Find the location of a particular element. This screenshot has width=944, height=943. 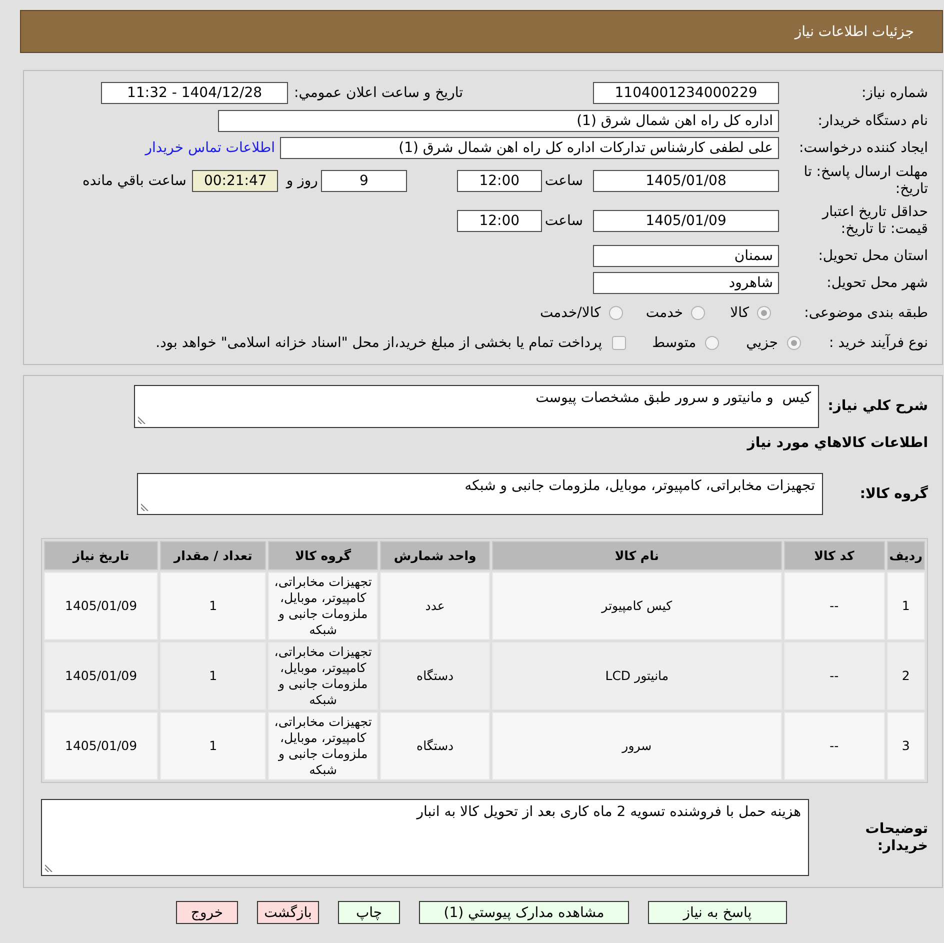

field-label: توضیحات خریدار: is located at coordinates (896, 837).